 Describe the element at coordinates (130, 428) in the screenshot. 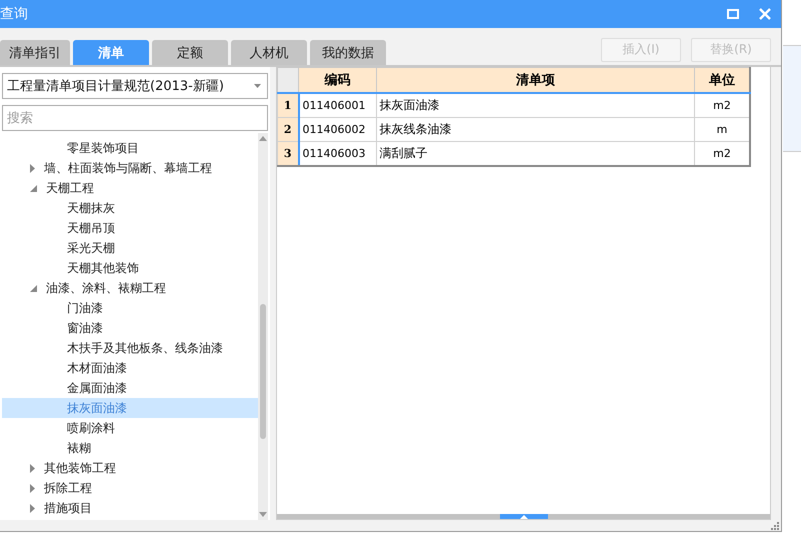

I see `tree-item: 喷刷涂料` at that location.